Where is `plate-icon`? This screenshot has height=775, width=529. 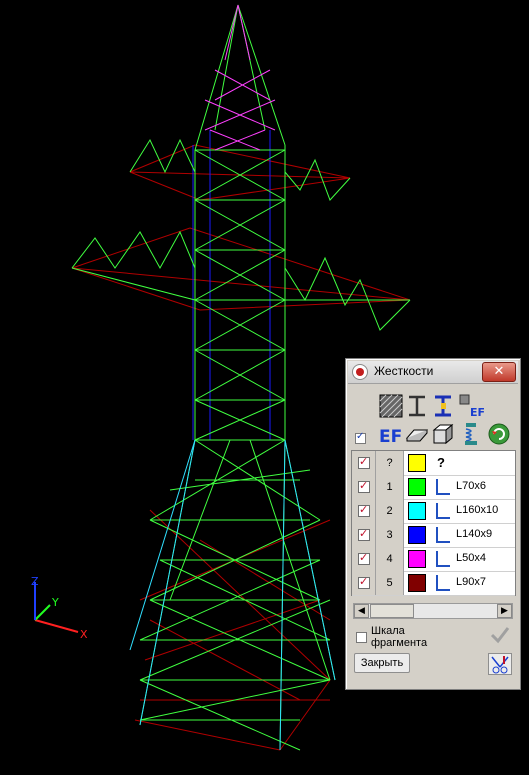 plate-icon is located at coordinates (417, 435).